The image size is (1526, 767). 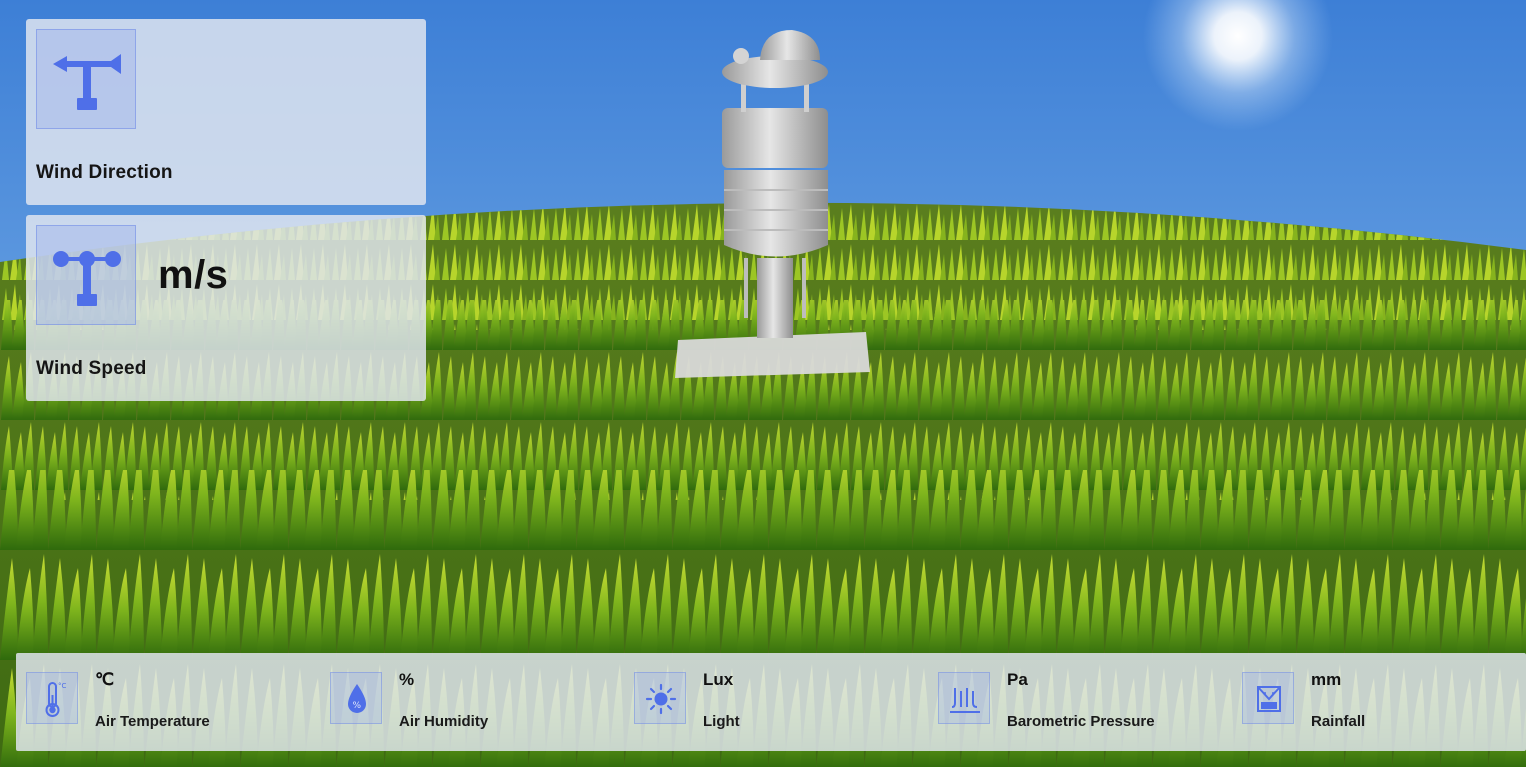 What do you see at coordinates (718, 679) in the screenshot?
I see `light-unit: Lux` at bounding box center [718, 679].